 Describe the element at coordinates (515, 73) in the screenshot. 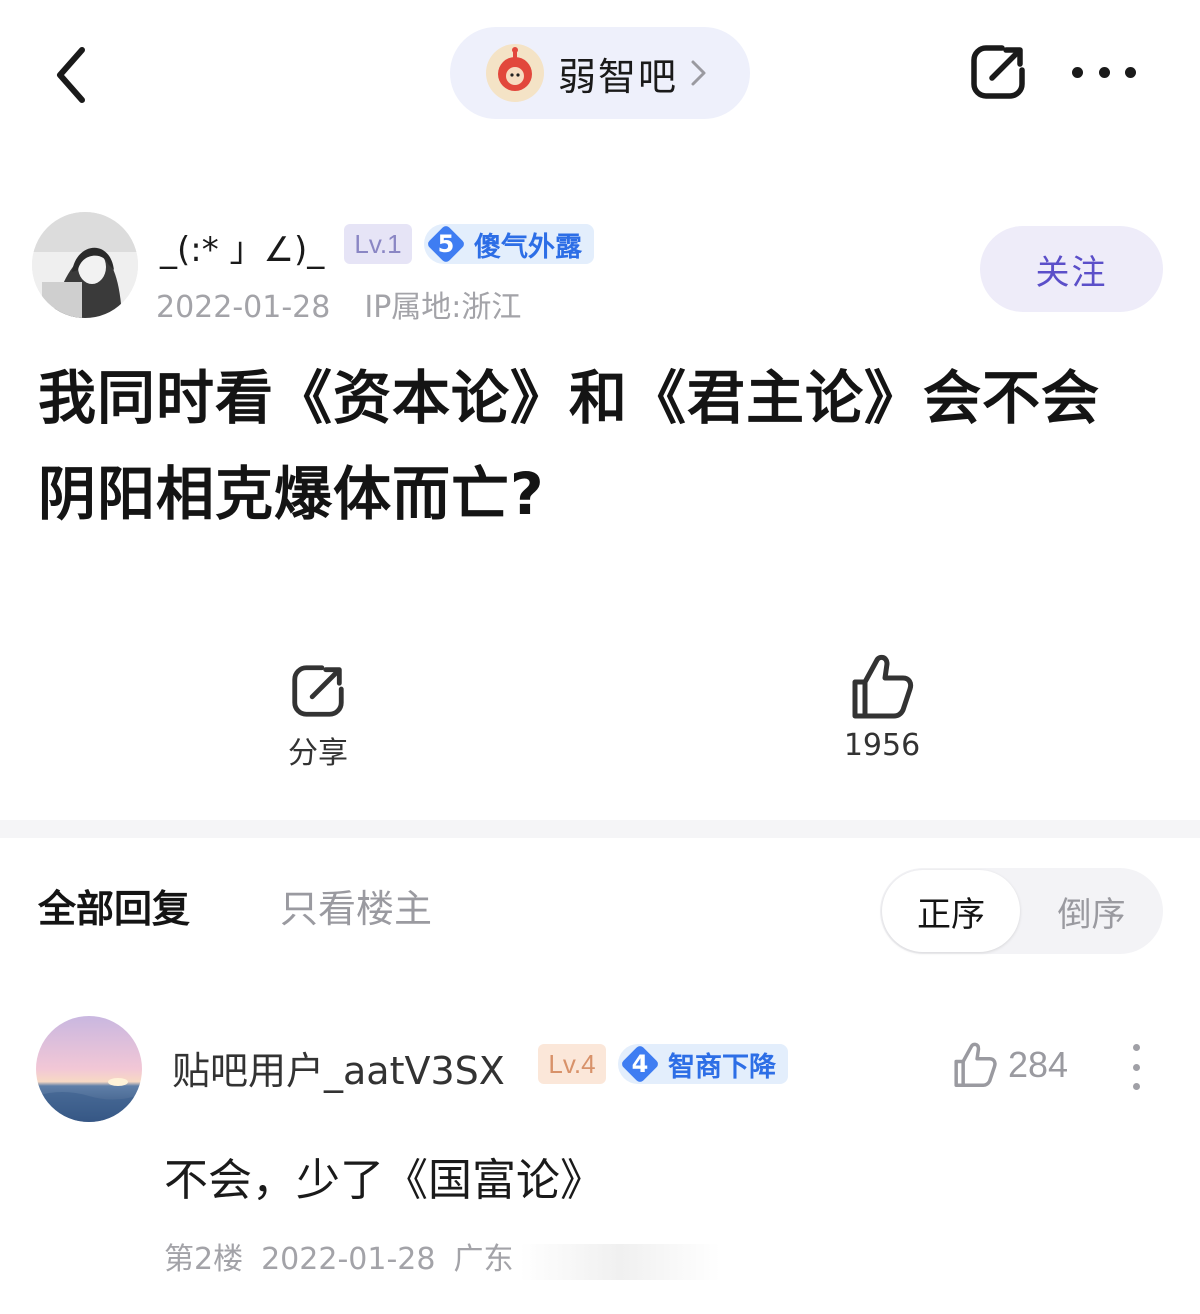

I see `forum-avatar` at that location.